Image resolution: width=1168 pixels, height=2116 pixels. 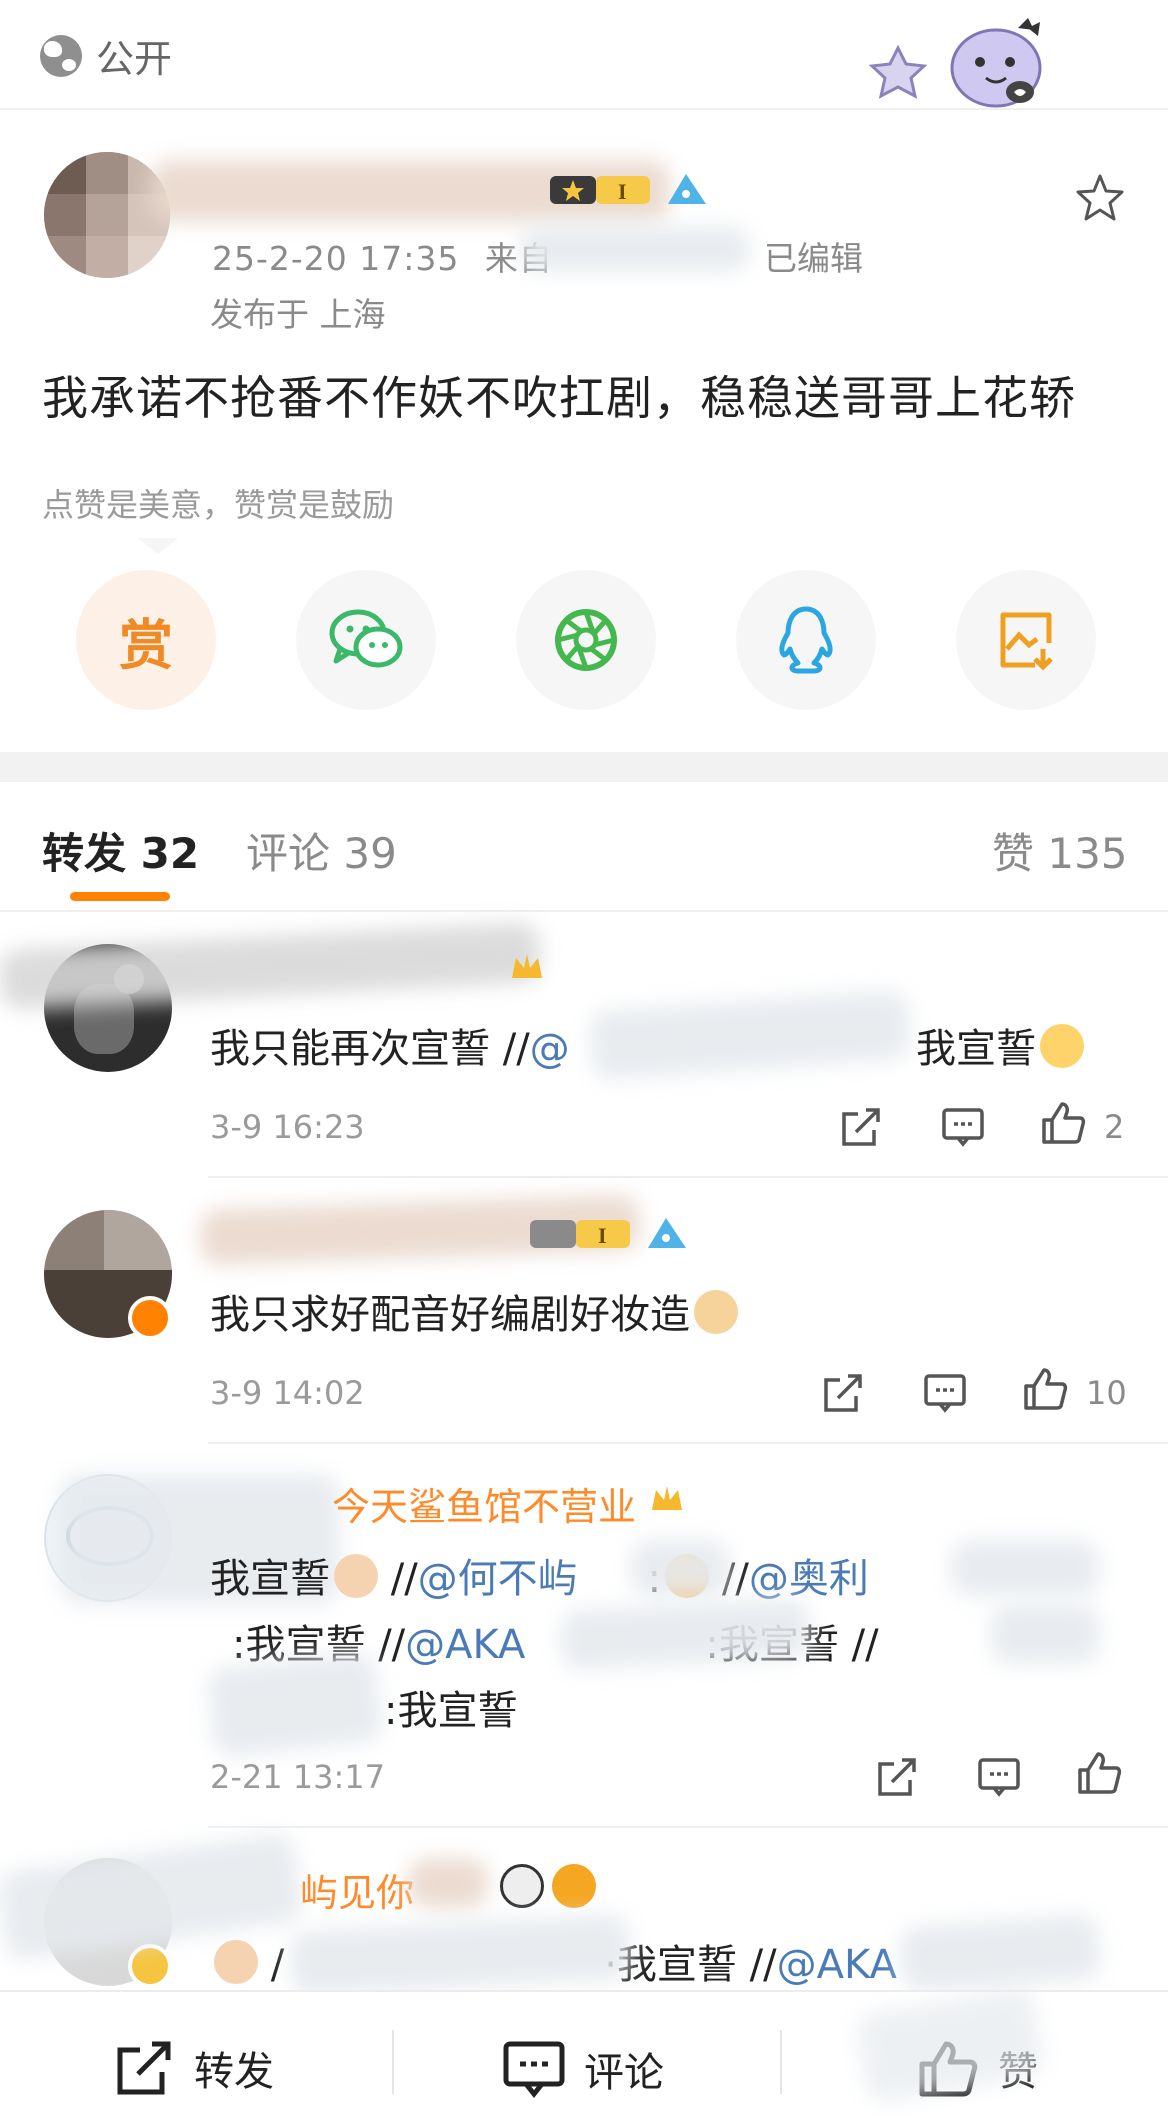 I want to click on pufferfish-emoji-icon, so click(x=574, y=1886).